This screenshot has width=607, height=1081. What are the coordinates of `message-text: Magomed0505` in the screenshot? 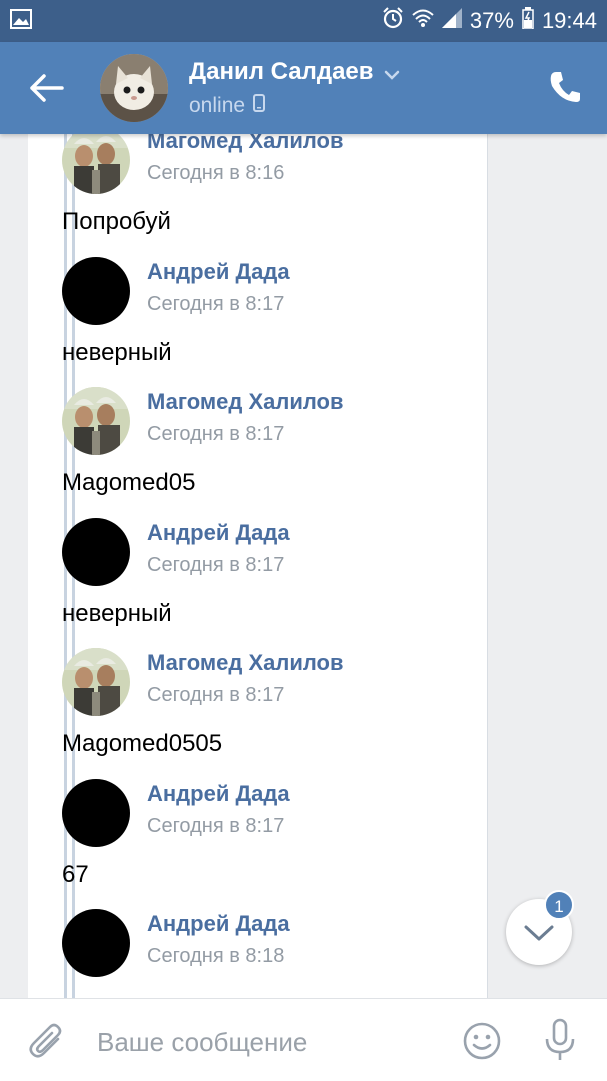 It's located at (142, 743).